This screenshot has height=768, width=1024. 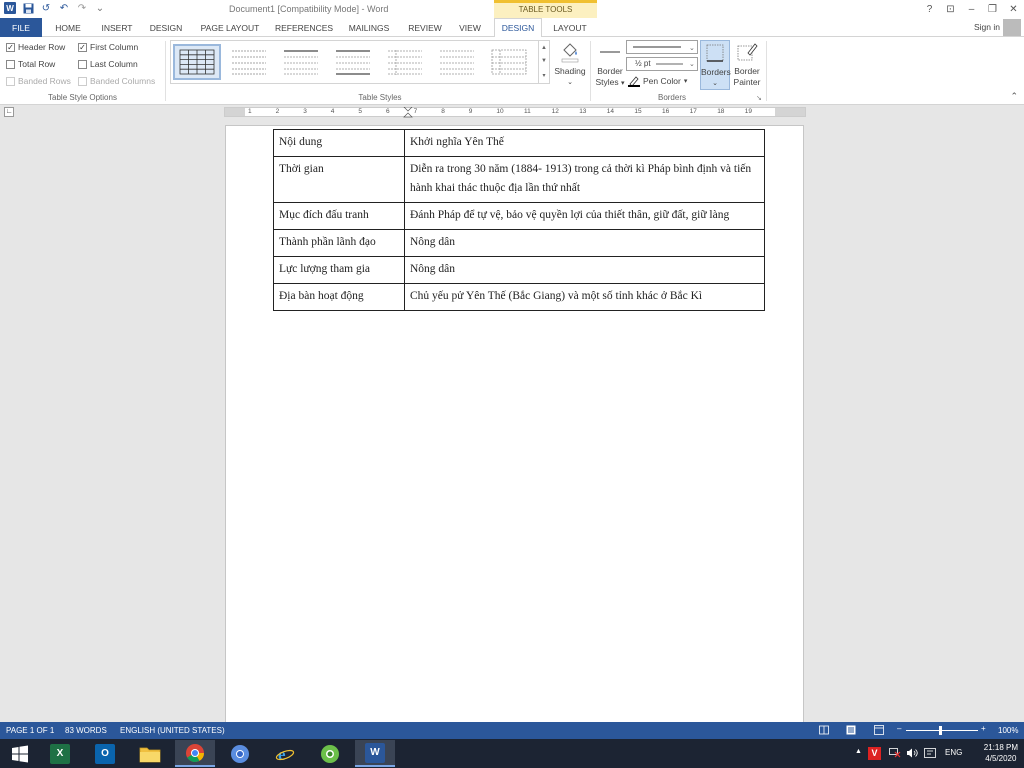 I want to click on shading-button: Shading ⌄, so click(x=570, y=65).